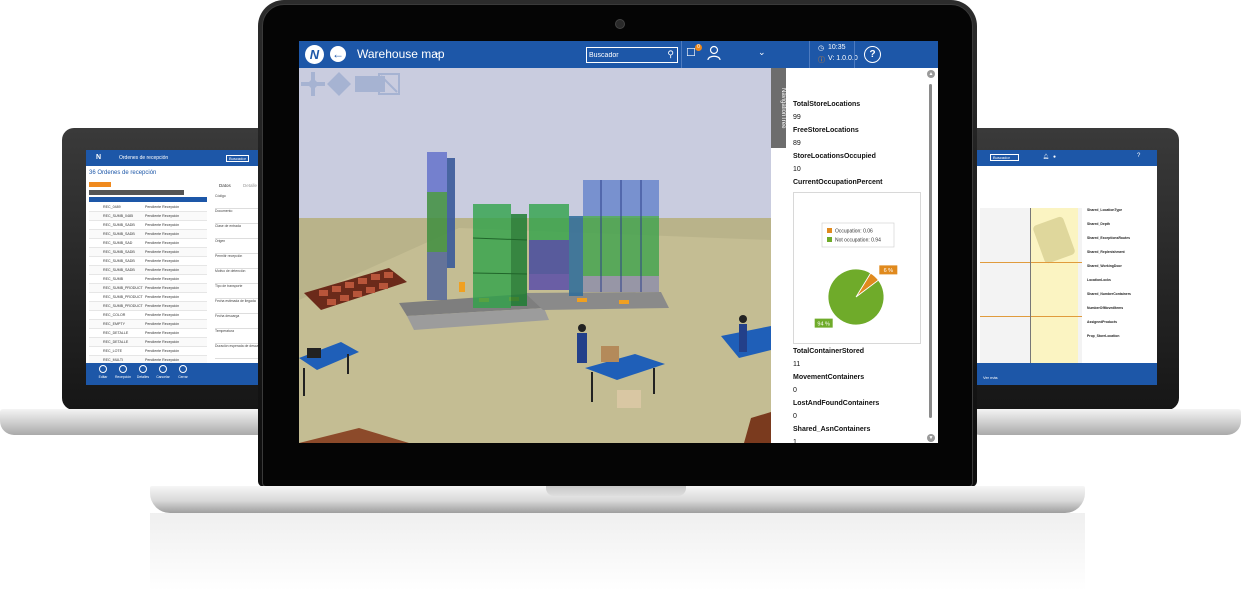  I want to click on stat-label: TotalStoreLocations, so click(827, 104).